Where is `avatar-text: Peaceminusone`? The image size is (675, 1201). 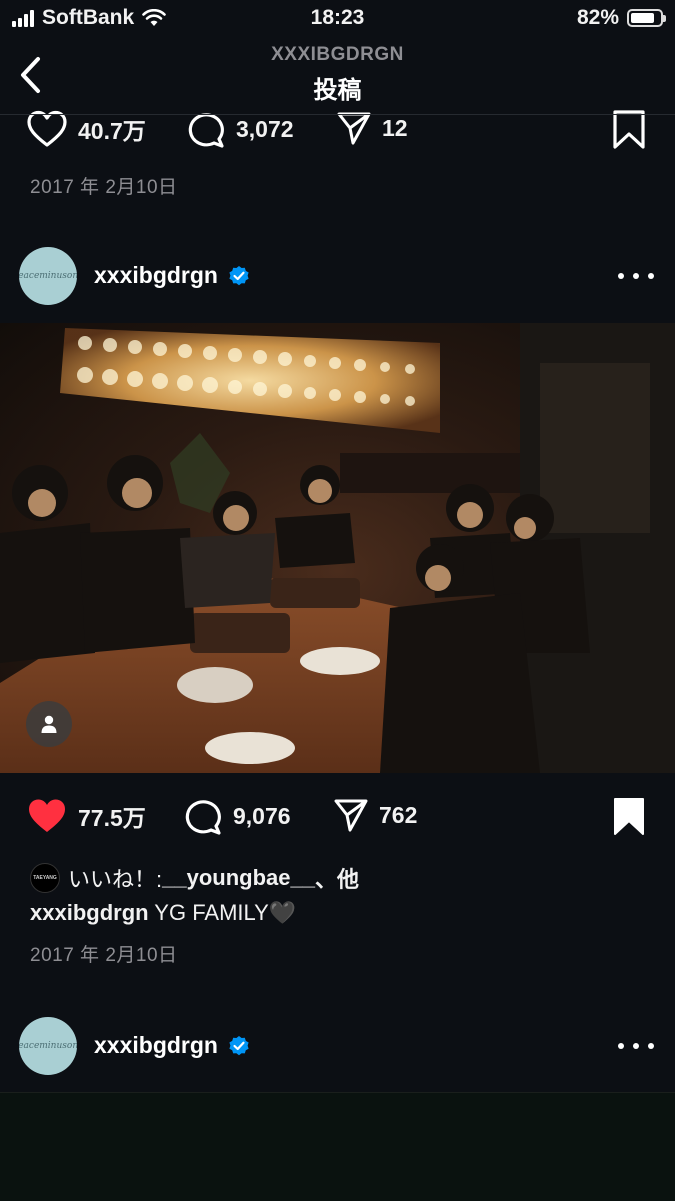
avatar-text: Peaceminusone is located at coordinates (48, 276).